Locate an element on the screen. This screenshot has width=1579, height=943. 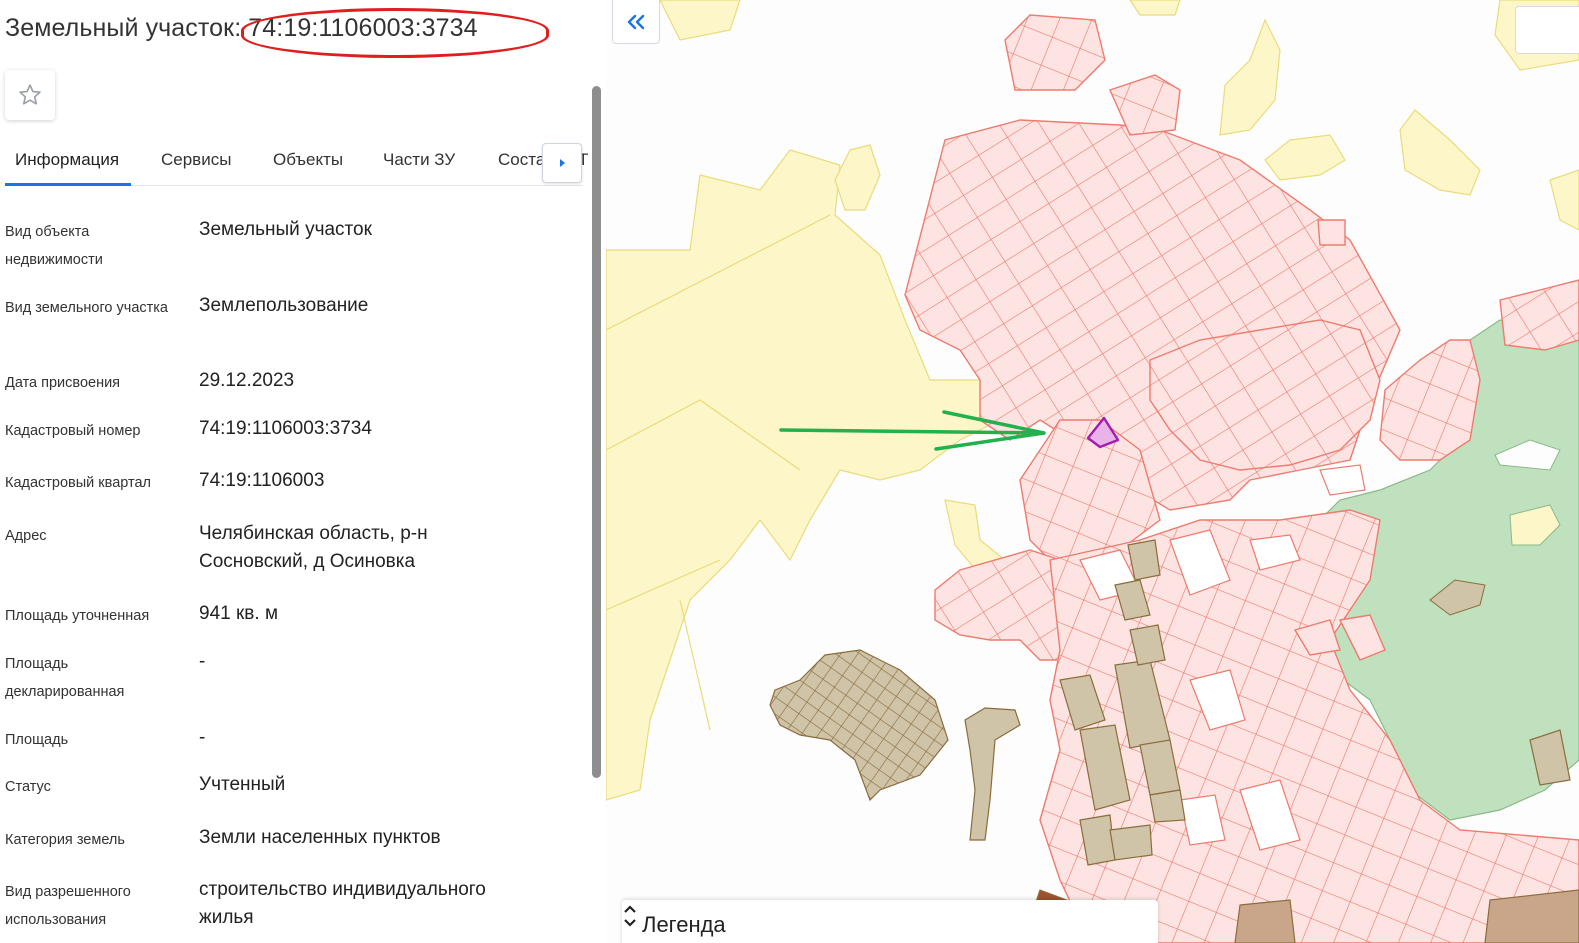
collapse-panel-button is located at coordinates (636, 22).